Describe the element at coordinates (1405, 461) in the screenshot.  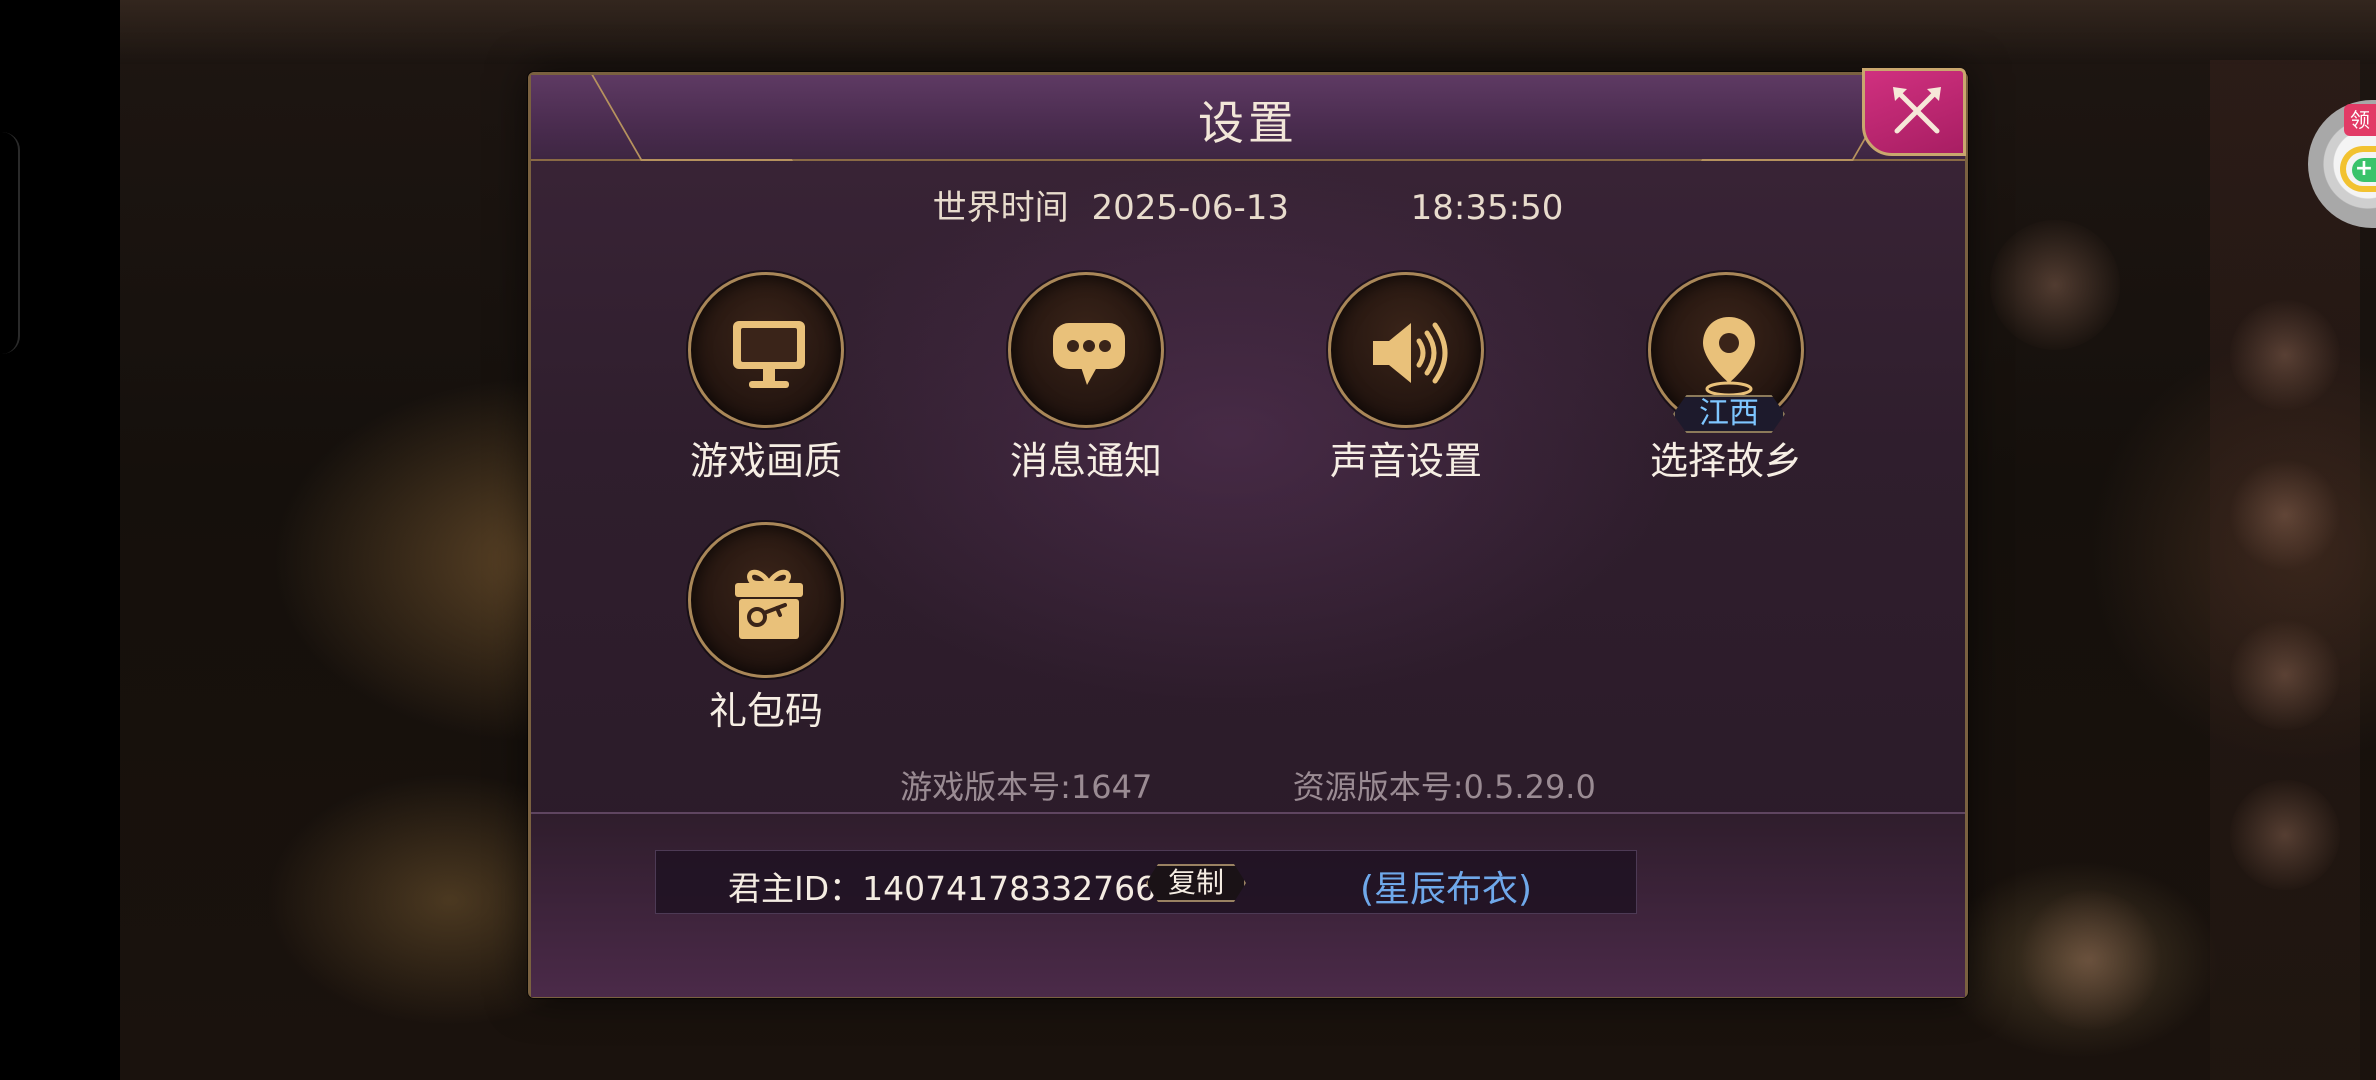
I see `option-label: 声音设置` at that location.